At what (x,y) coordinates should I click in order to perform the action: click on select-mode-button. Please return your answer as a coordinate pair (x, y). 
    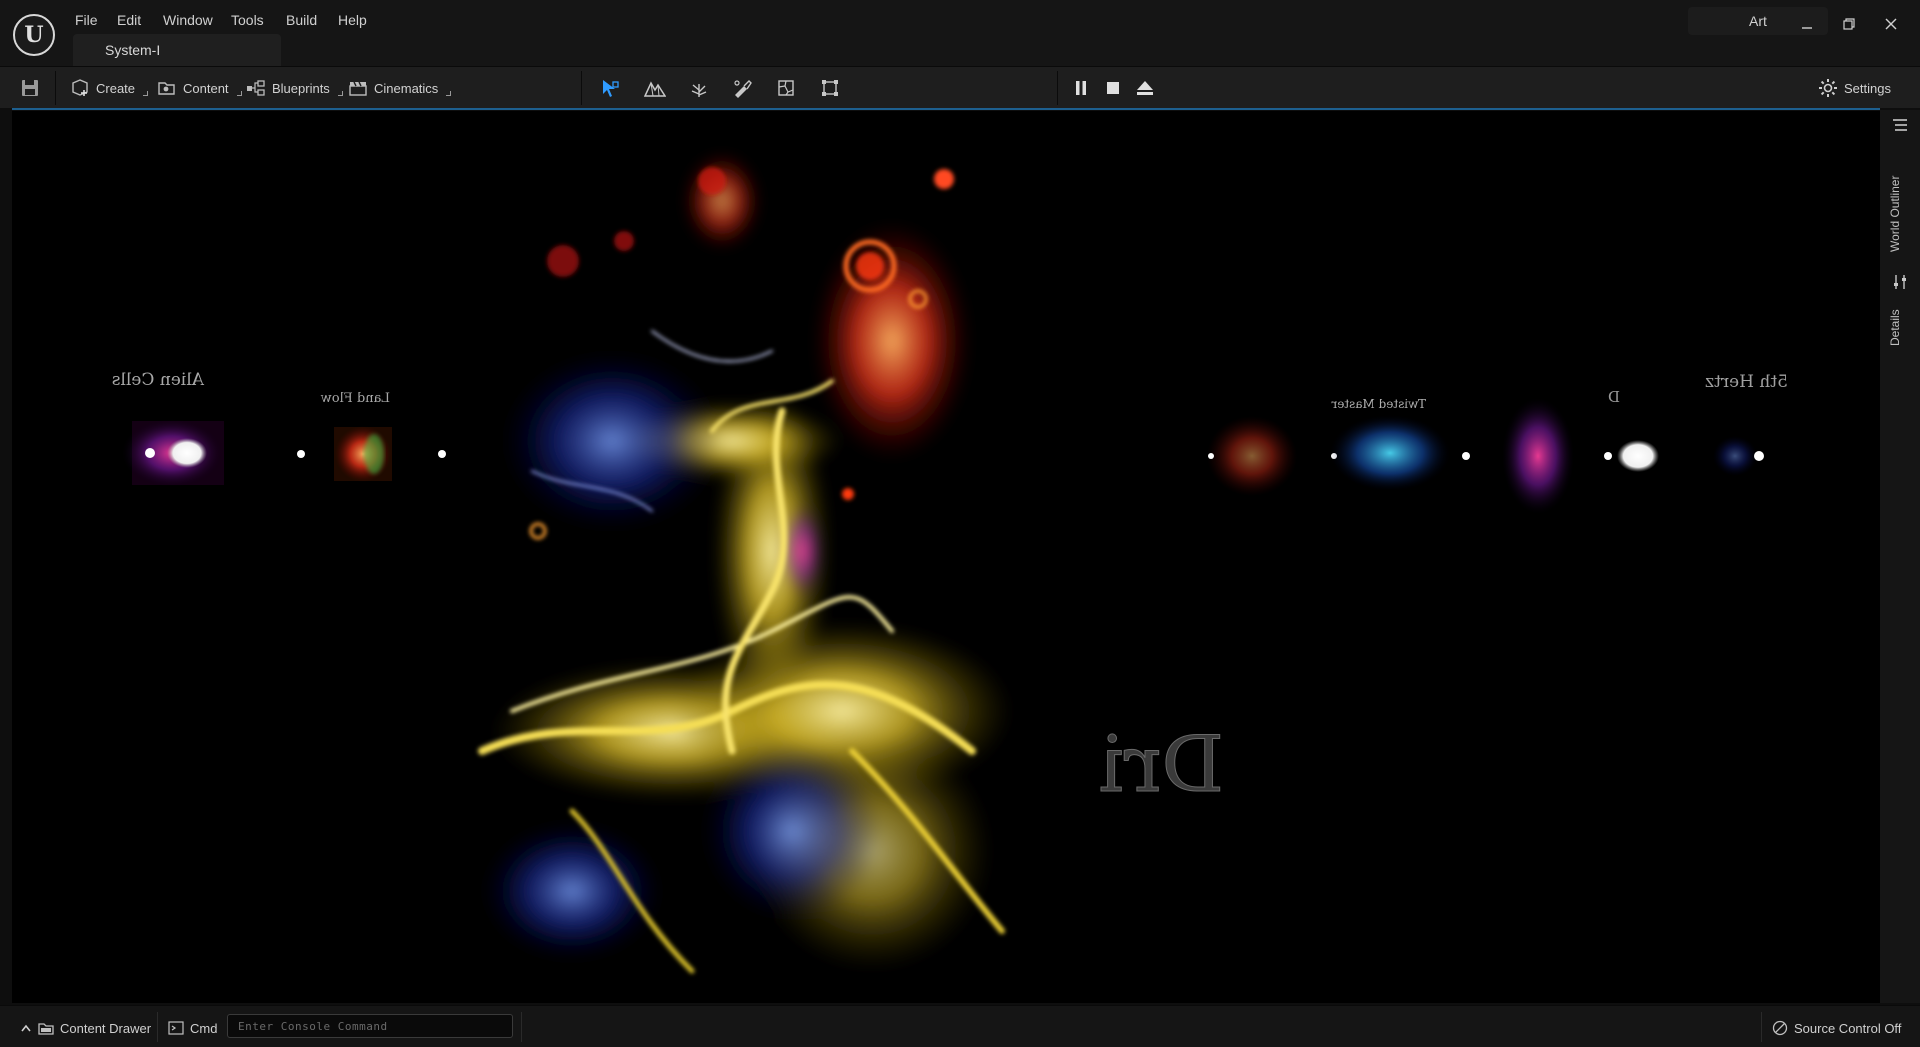
    Looking at the image, I should click on (610, 88).